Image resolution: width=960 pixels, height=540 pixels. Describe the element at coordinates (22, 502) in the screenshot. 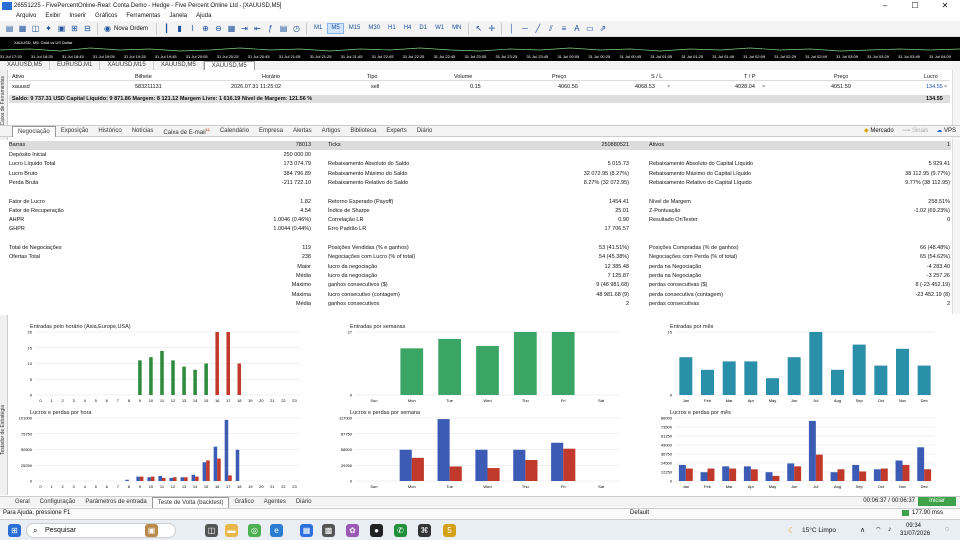

I see `tab-general: Geral` at that location.